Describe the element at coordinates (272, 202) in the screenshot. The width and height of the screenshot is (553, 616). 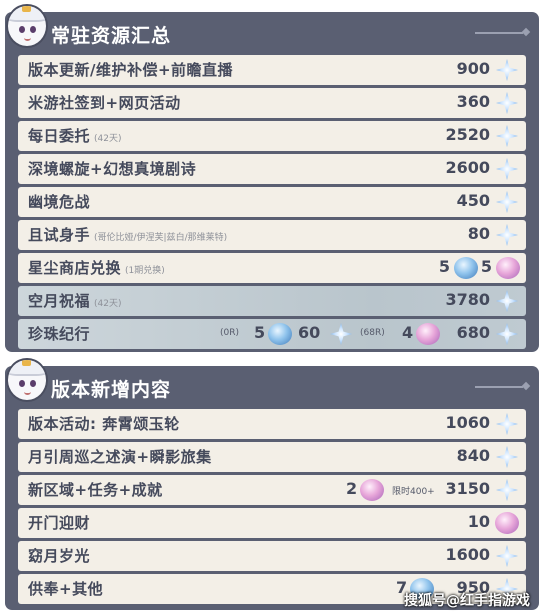
I see `list-item: 幽境危战 450` at that location.